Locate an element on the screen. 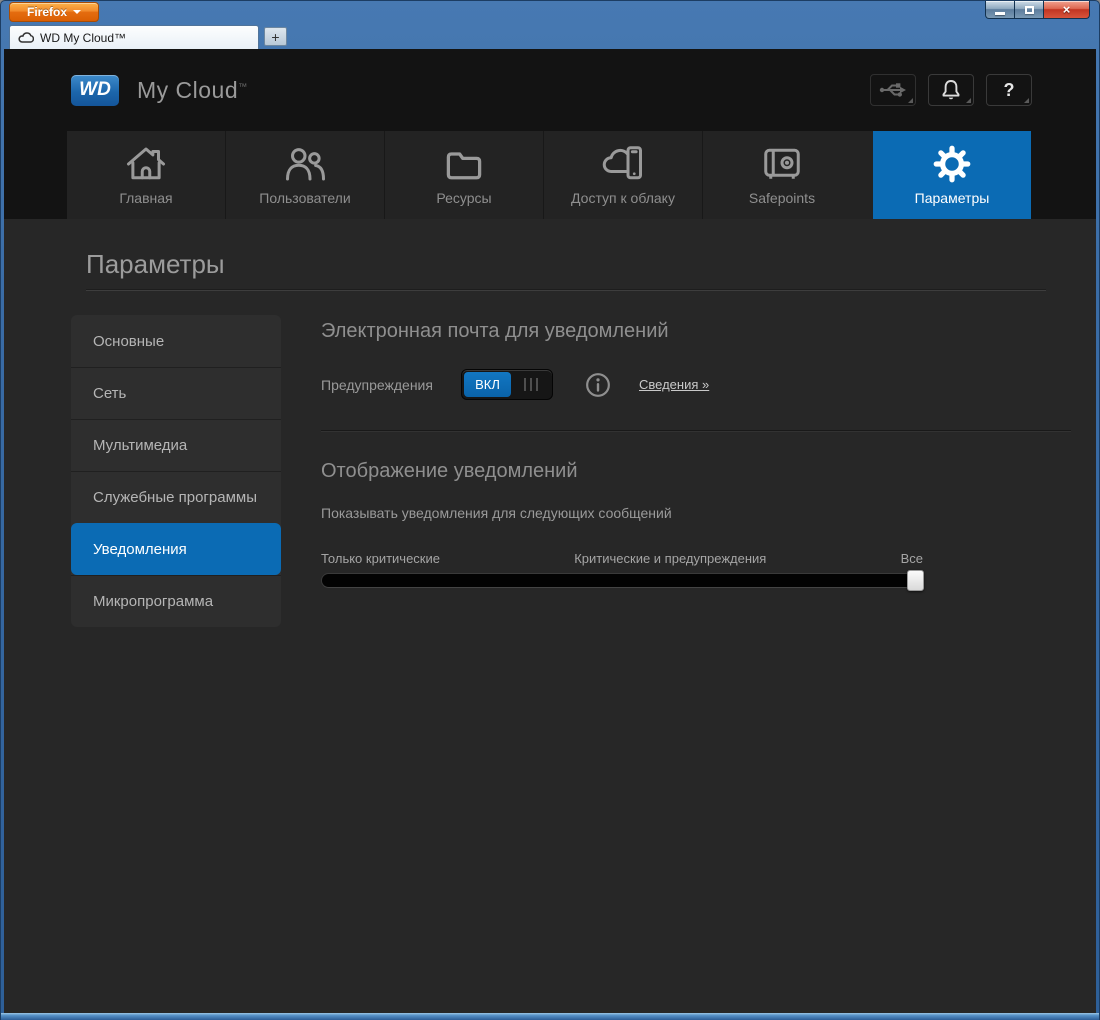 This screenshot has height=1020, width=1100. chevron-down-icon is located at coordinates (77, 12).